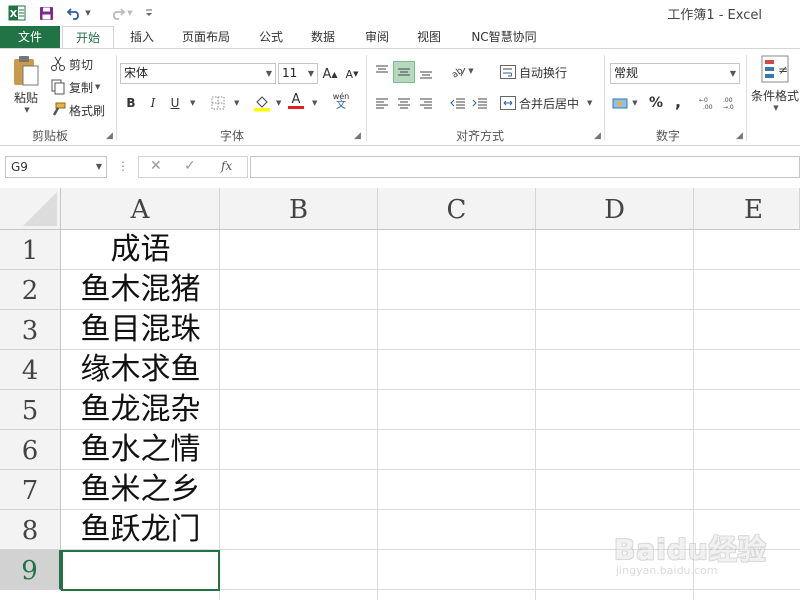 This screenshot has width=800, height=600. Describe the element at coordinates (404, 103) in the screenshot. I see `align-center-button` at that location.